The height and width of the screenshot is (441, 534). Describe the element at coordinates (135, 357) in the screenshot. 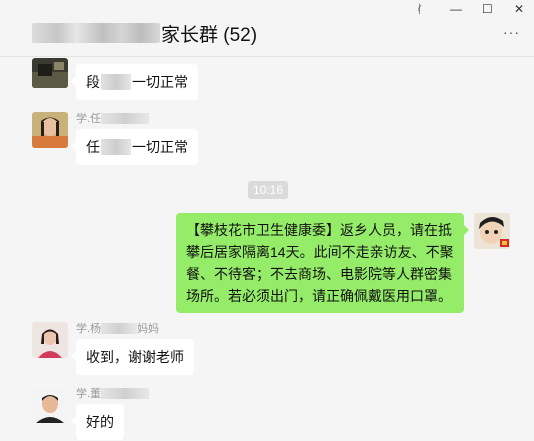

I see `message-text: 收到，谢谢老师` at that location.